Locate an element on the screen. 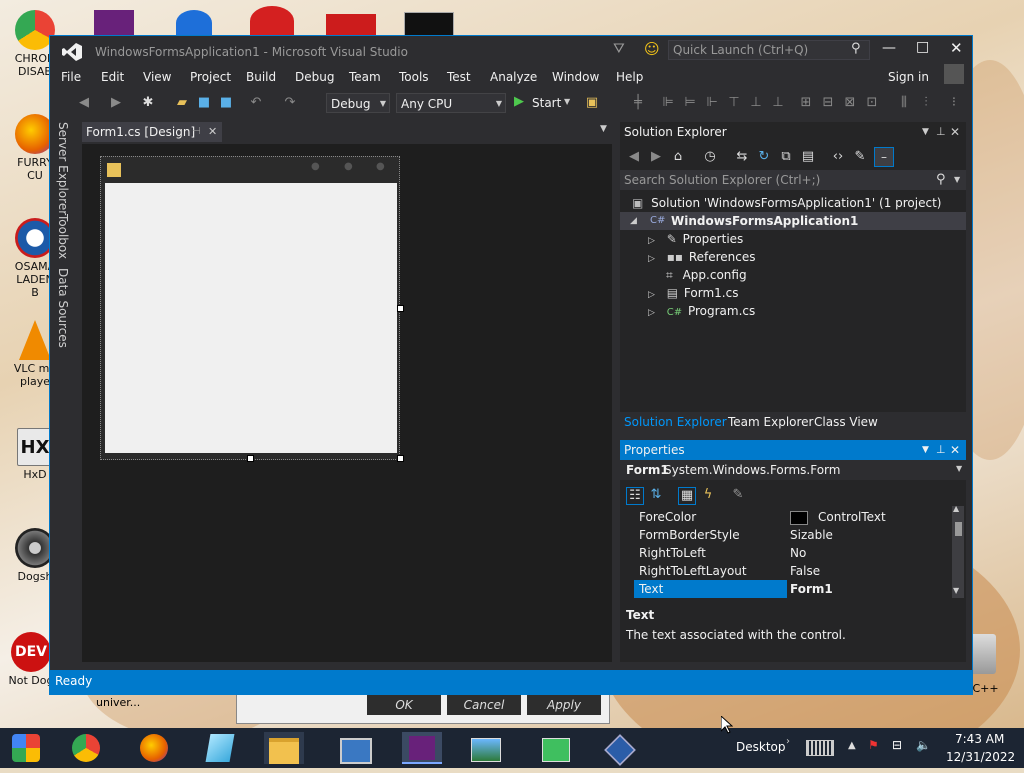 The width and height of the screenshot is (1024, 773). undo-icon: ↶ is located at coordinates (256, 103).